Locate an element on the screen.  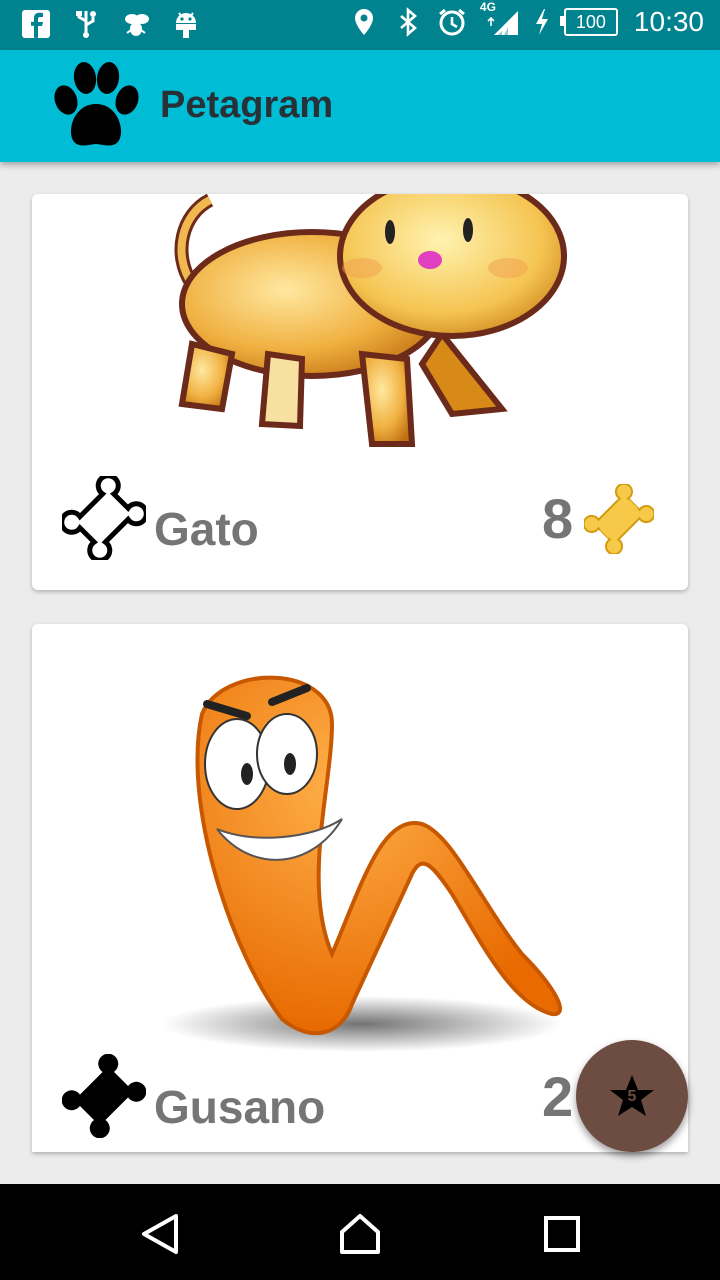
battery-level: 100 is located at coordinates (590, 21).